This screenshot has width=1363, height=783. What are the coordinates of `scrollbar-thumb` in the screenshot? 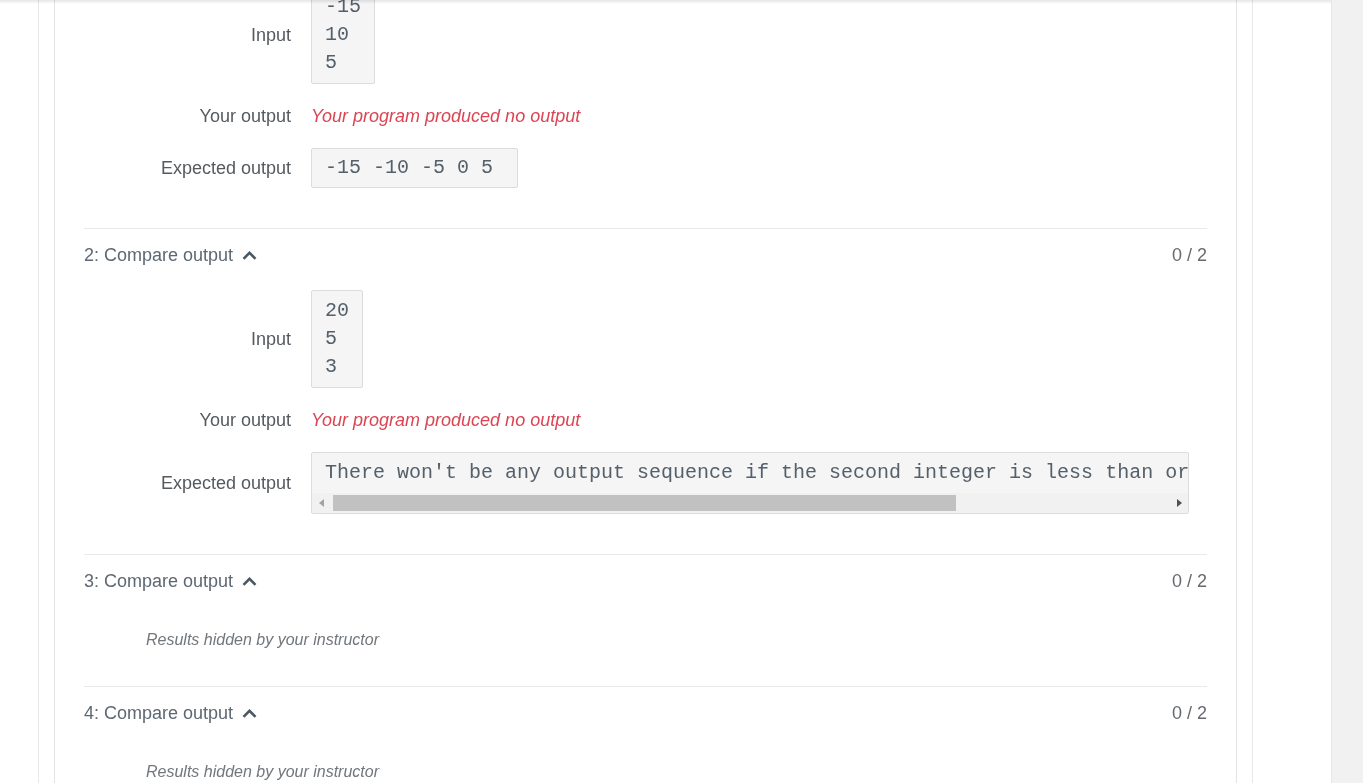 It's located at (644, 503).